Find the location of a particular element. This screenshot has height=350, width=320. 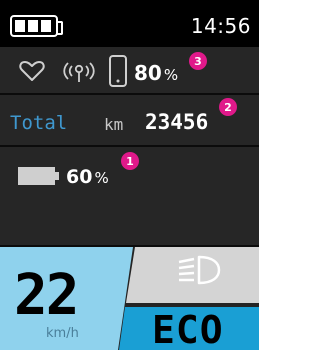

wireless-signal-icon is located at coordinates (79, 72).